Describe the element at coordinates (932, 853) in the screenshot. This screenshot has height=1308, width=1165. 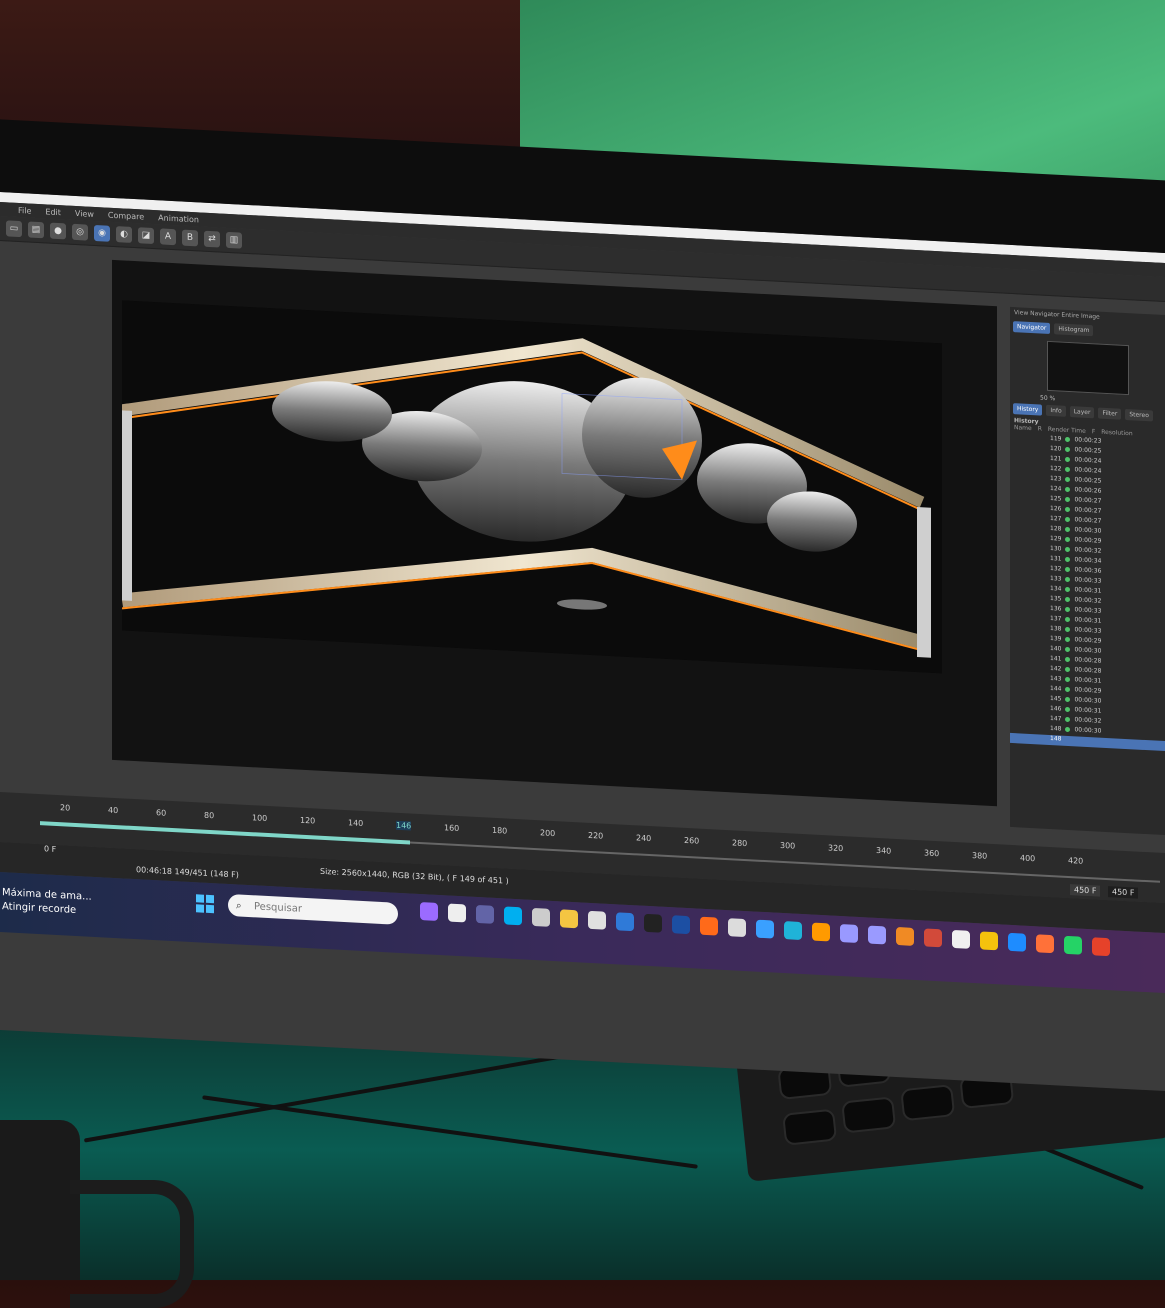
I see `timeline-tick-label: 360` at that location.